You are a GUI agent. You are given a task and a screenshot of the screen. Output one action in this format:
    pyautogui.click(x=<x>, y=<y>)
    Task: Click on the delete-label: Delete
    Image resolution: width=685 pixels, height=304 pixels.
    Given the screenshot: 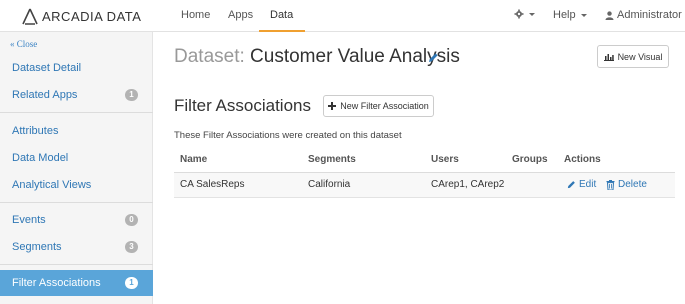 What is the action you would take?
    pyautogui.click(x=632, y=184)
    